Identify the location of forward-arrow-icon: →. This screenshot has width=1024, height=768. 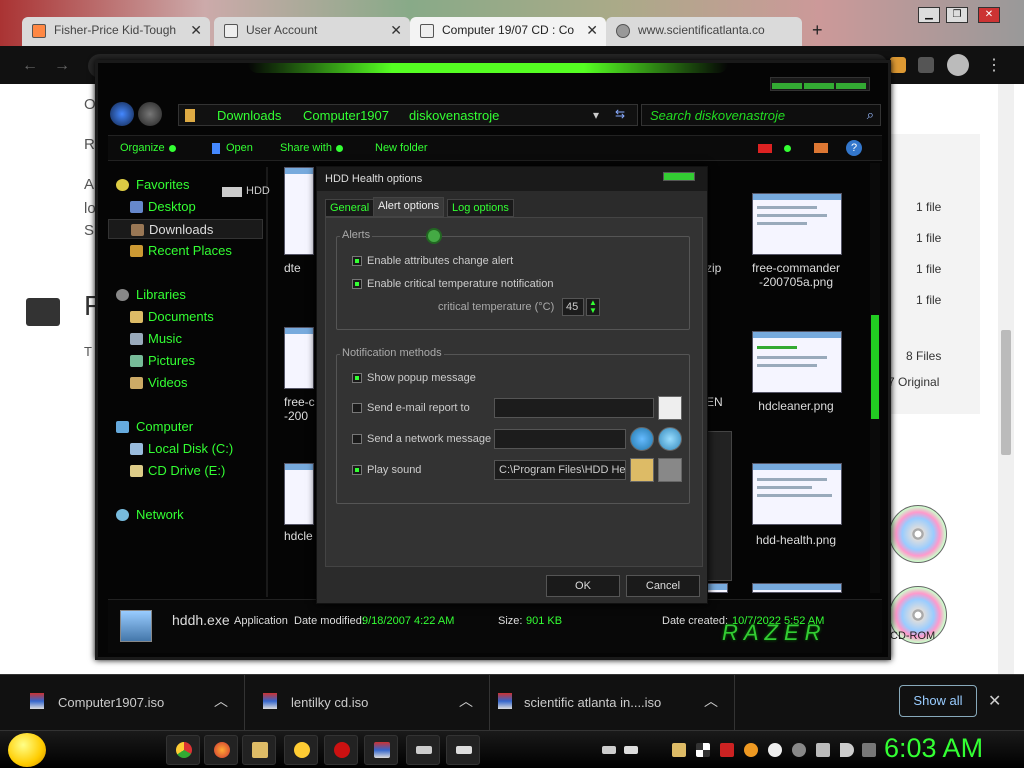
(62, 66).